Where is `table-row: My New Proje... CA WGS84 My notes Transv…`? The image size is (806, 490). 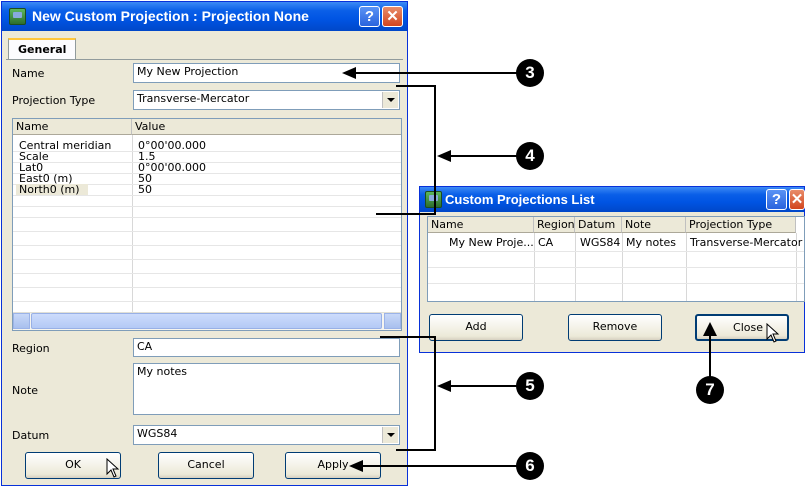 table-row: My New Proje... CA WGS84 My notes Transv… is located at coordinates (616, 242).